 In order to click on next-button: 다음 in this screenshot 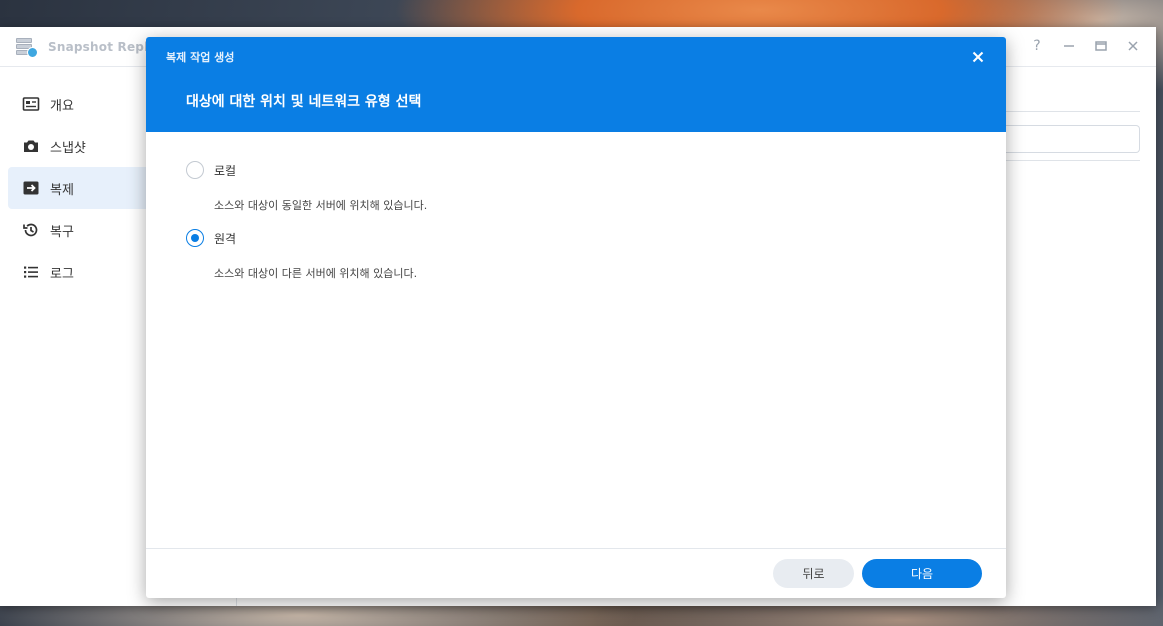, I will do `click(922, 573)`.